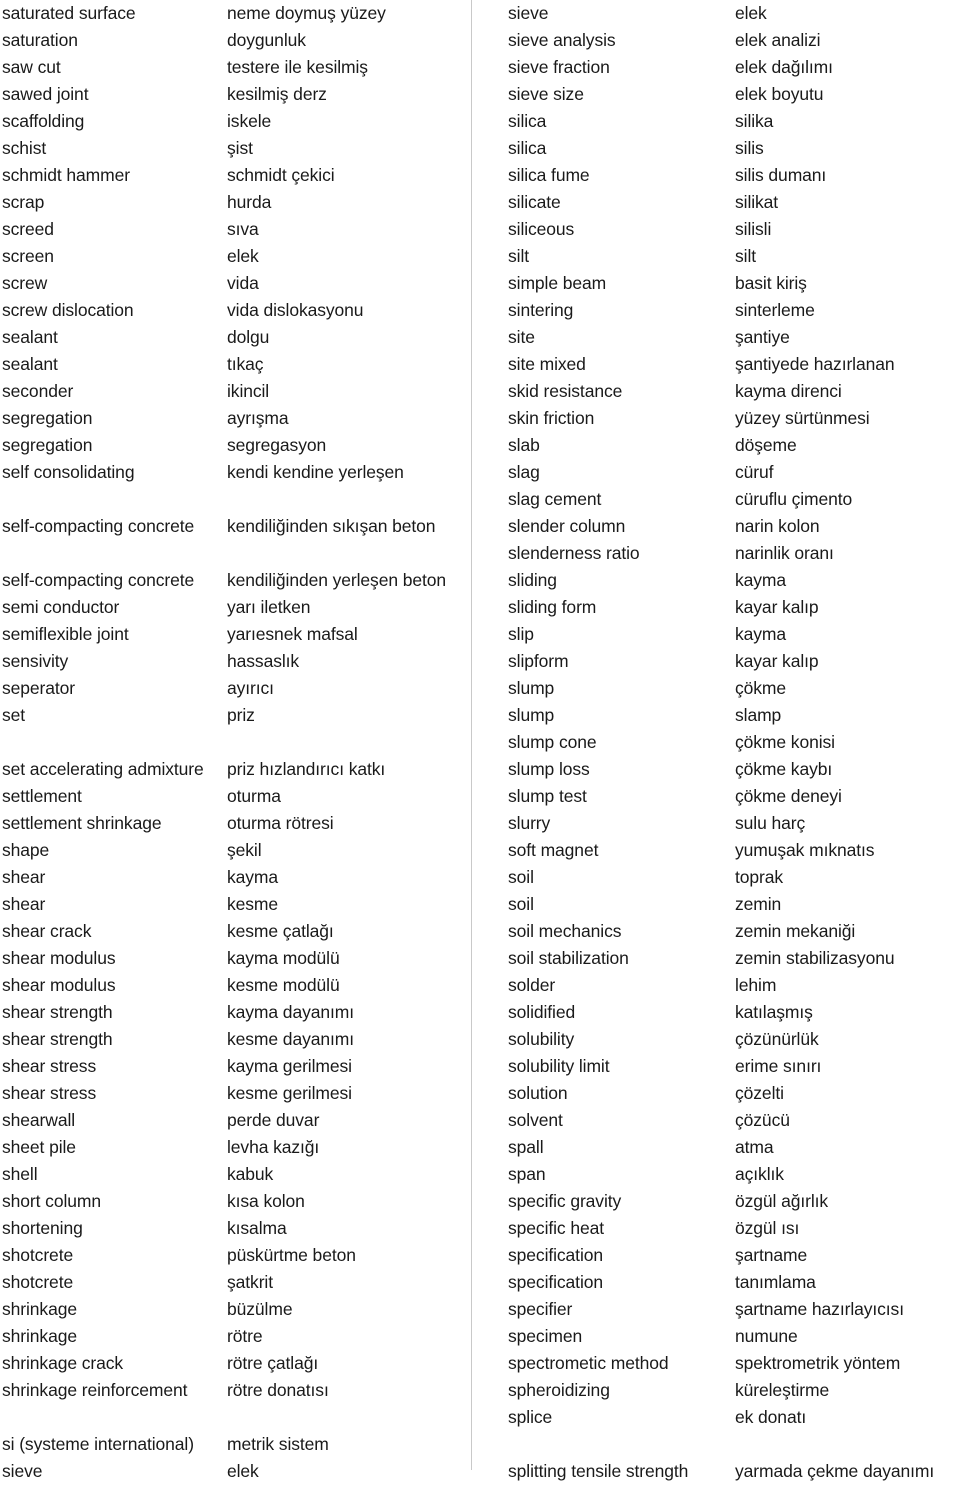 The height and width of the screenshot is (1485, 960). What do you see at coordinates (233, 823) in the screenshot?
I see `glossary-entry-row: settlement shrinkage oturma rötresi` at bounding box center [233, 823].